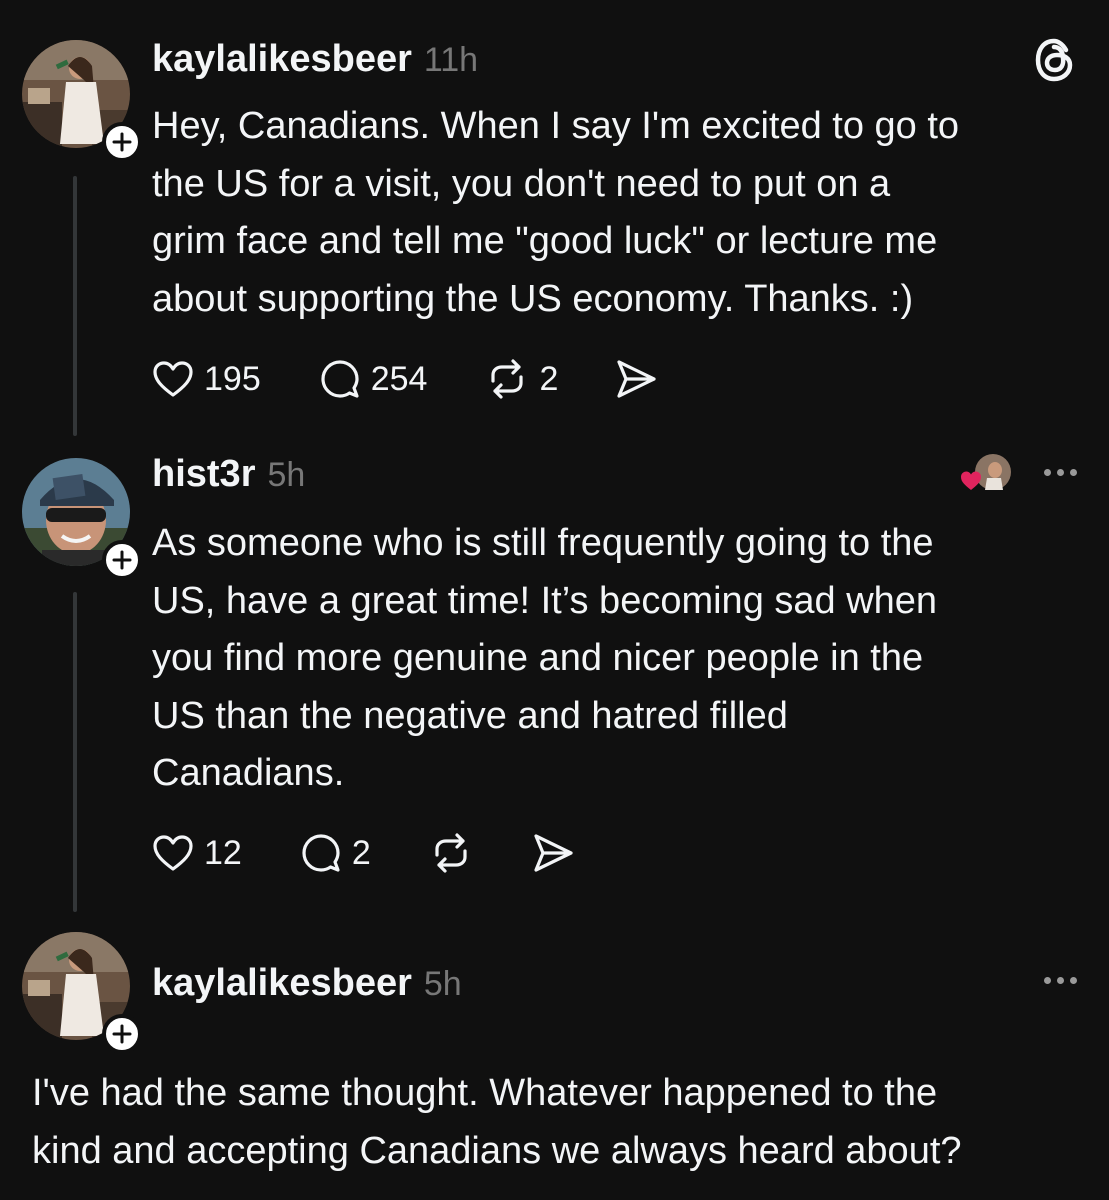 The image size is (1109, 1200). Describe the element at coordinates (223, 852) in the screenshot. I see `like-count: 12` at that location.